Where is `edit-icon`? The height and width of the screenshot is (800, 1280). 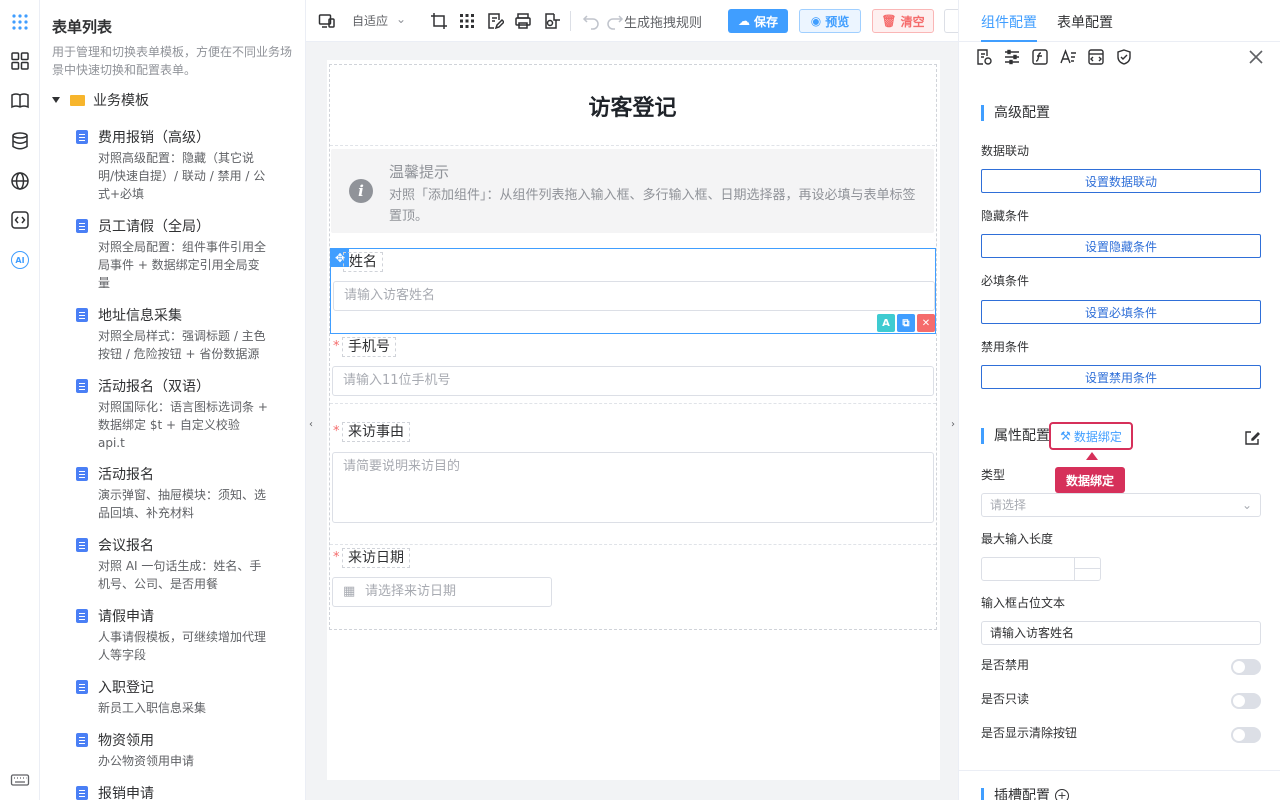 edit-icon is located at coordinates (1252, 438).